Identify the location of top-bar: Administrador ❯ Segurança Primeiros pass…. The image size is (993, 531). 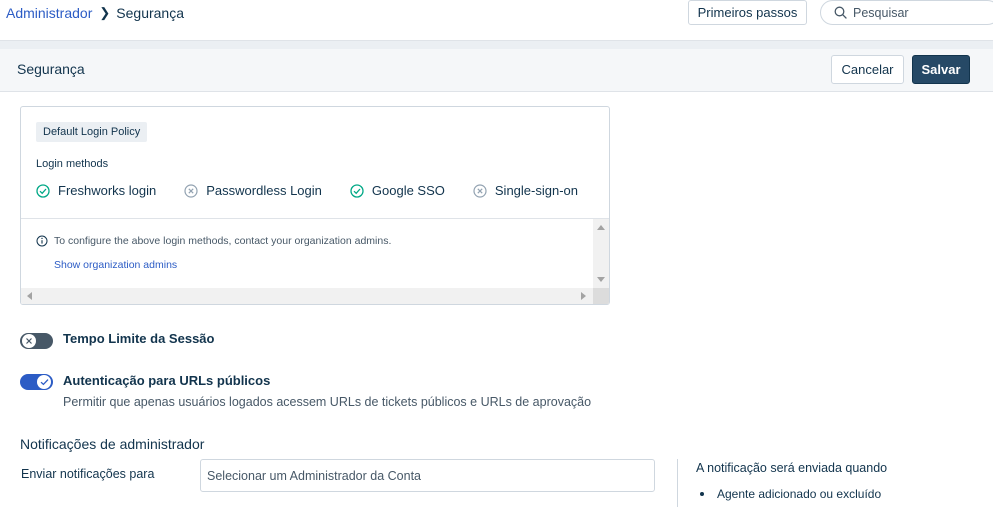
(496, 20).